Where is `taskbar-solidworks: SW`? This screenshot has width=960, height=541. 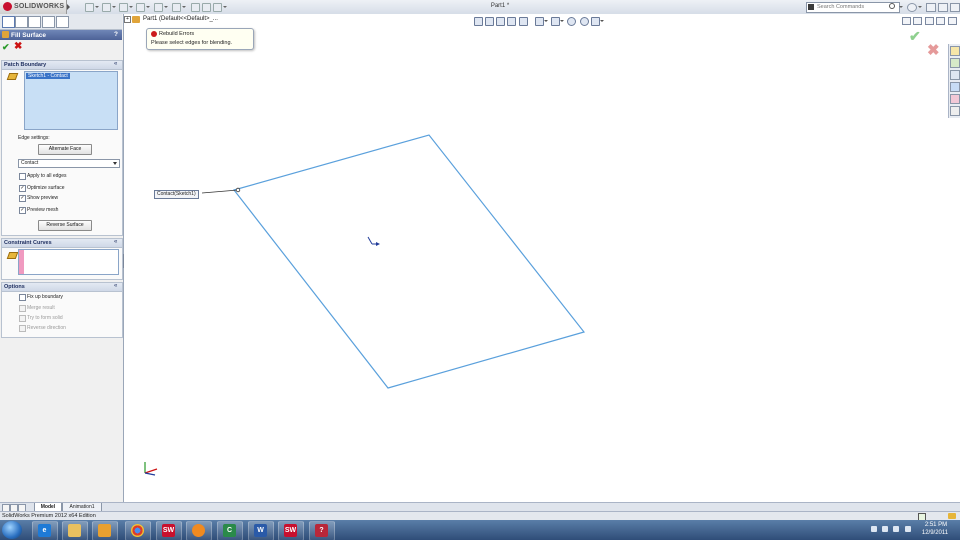
taskbar-solidworks: SW is located at coordinates (169, 531).